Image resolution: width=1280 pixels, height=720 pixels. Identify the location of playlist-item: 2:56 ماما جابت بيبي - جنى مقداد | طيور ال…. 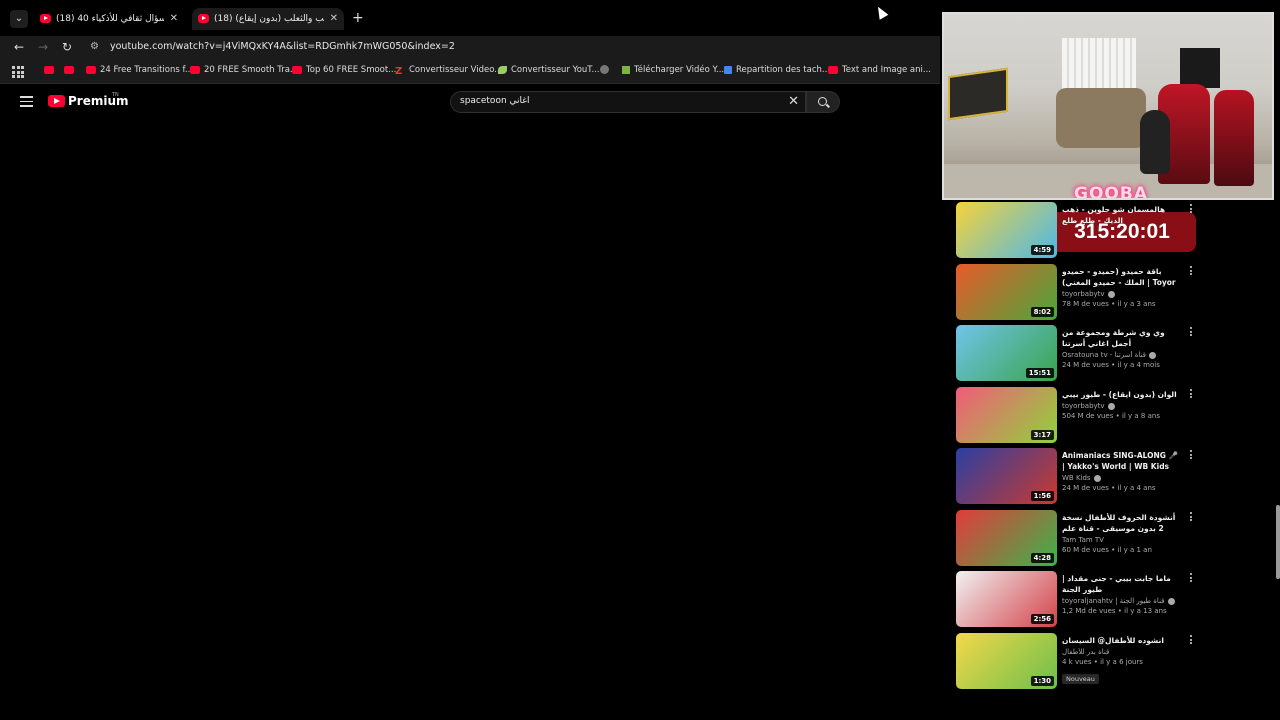
(1079, 598).